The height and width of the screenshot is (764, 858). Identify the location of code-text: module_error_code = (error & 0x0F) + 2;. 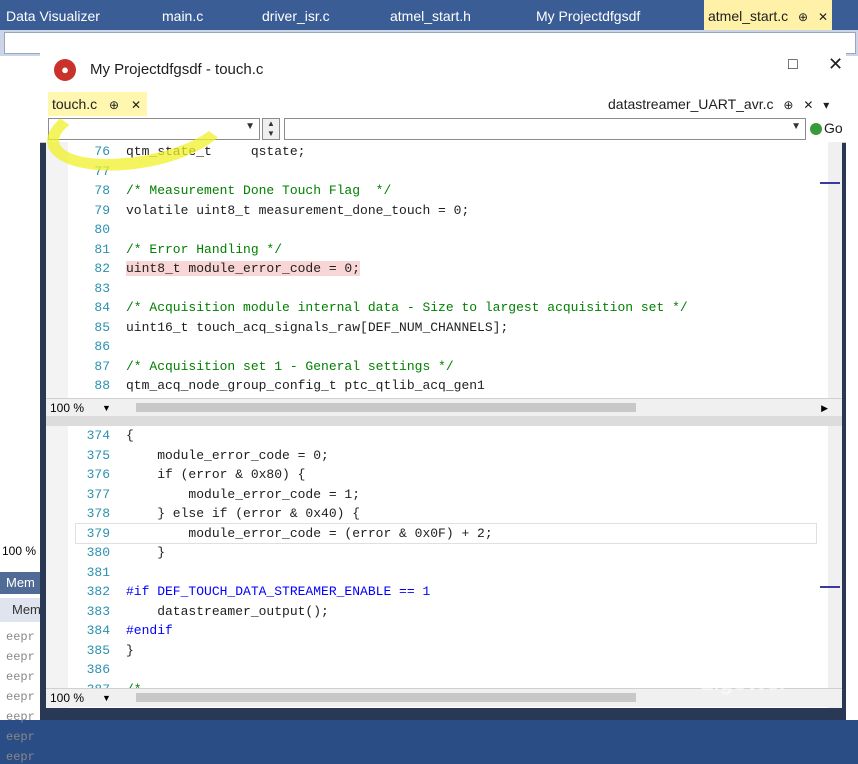
(309, 533).